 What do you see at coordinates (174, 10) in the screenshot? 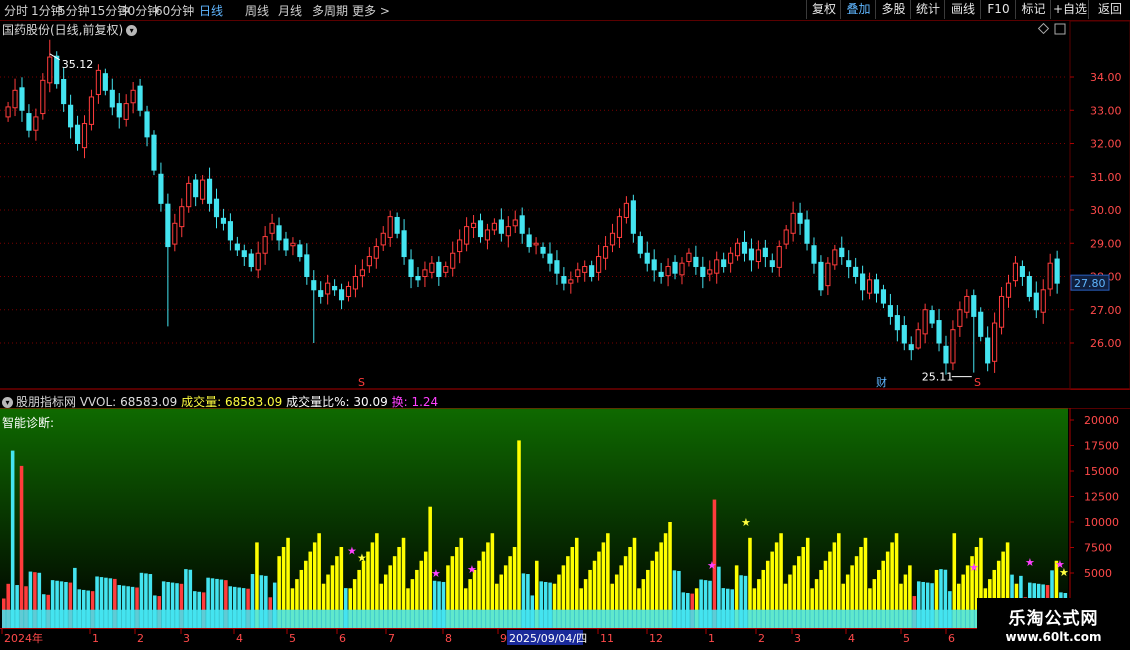
I see `period-5: 60分钟` at bounding box center [174, 10].